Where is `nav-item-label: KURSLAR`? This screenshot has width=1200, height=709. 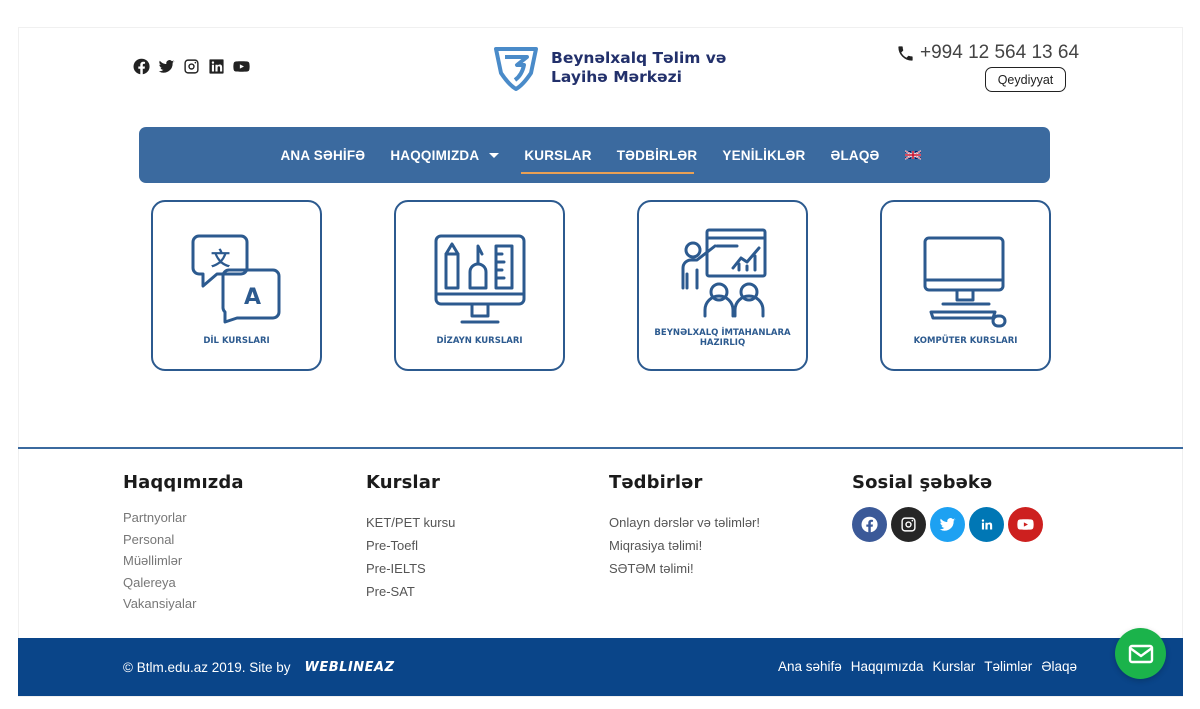
nav-item-label: KURSLAR is located at coordinates (558, 155).